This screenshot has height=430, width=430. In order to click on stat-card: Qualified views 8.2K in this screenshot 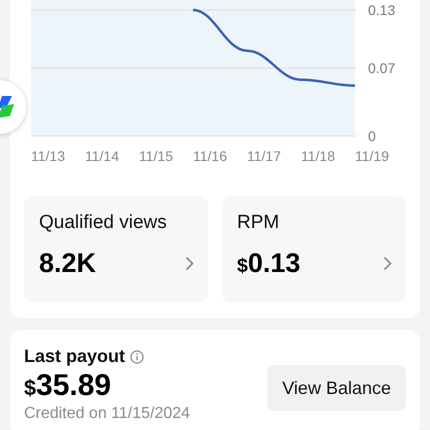, I will do `click(116, 249)`.